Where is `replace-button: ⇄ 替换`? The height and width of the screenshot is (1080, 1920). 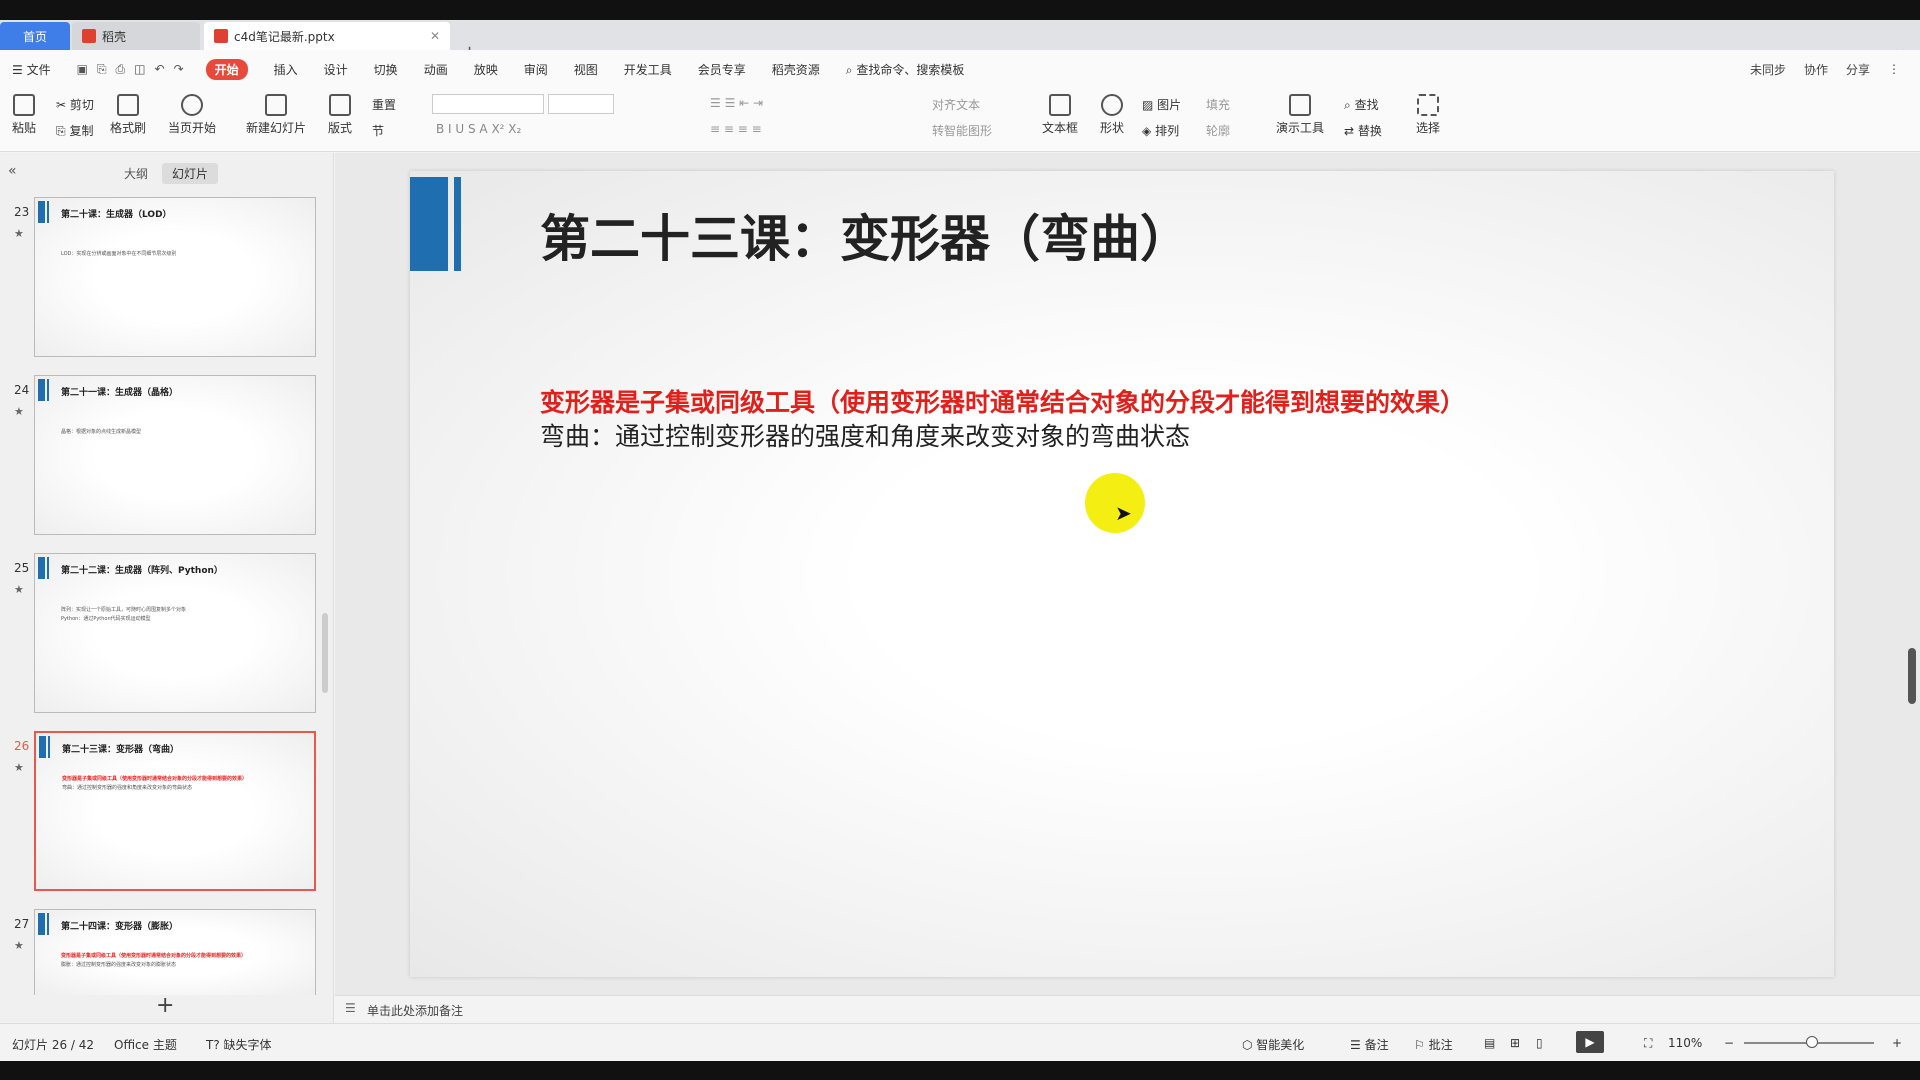
replace-button: ⇄ 替换 is located at coordinates (1363, 130).